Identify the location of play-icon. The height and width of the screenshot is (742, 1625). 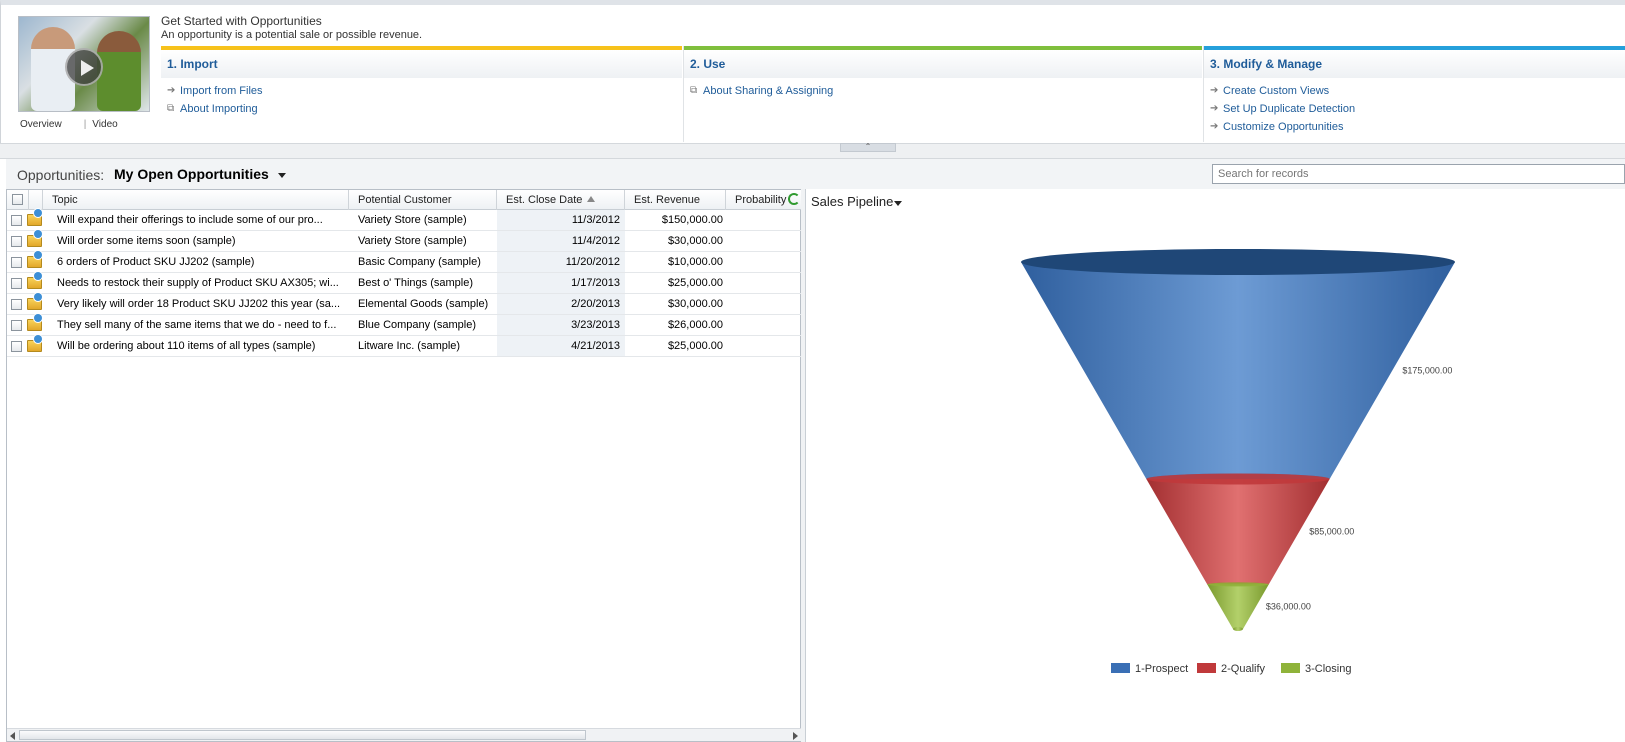
(84, 67).